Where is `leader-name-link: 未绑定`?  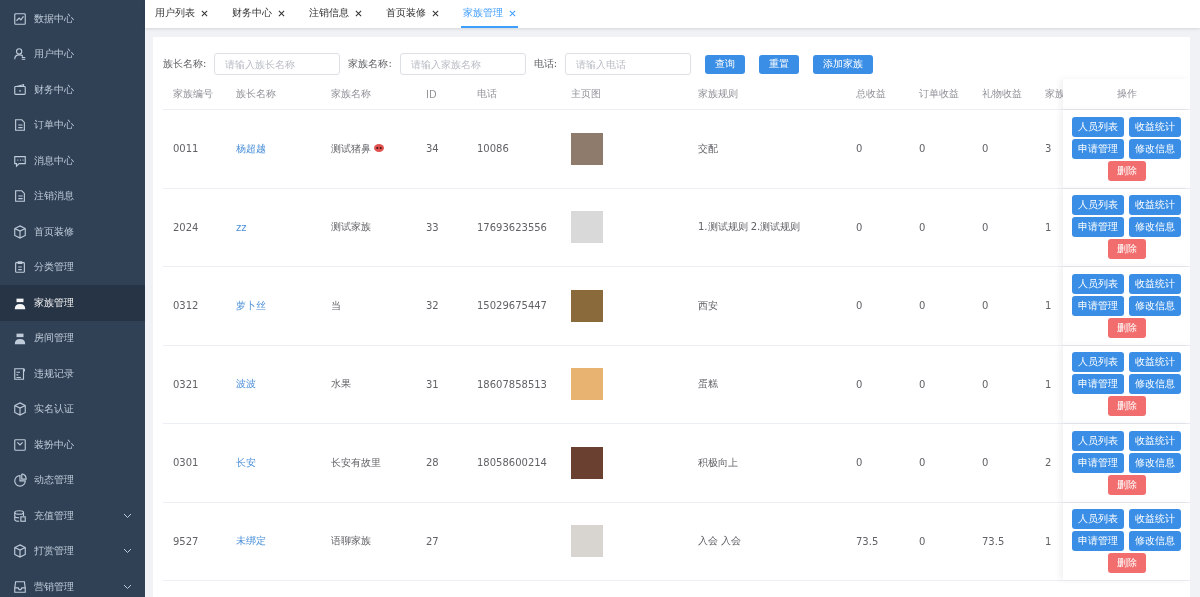
leader-name-link: 未绑定 is located at coordinates (251, 541).